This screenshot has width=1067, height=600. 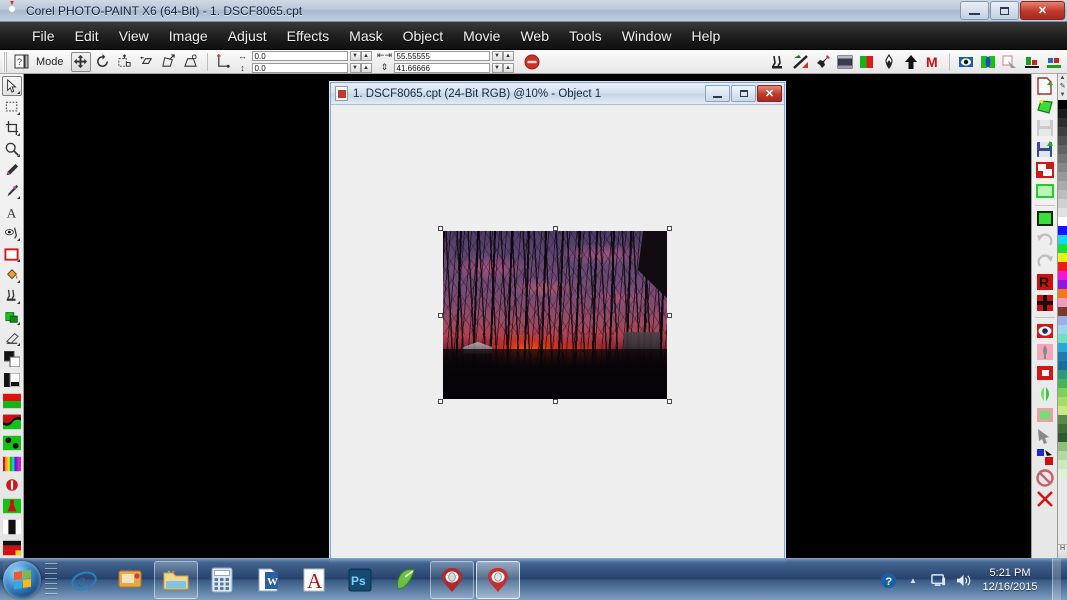 What do you see at coordinates (1045, 170) in the screenshot?
I see `crop-image-button` at bounding box center [1045, 170].